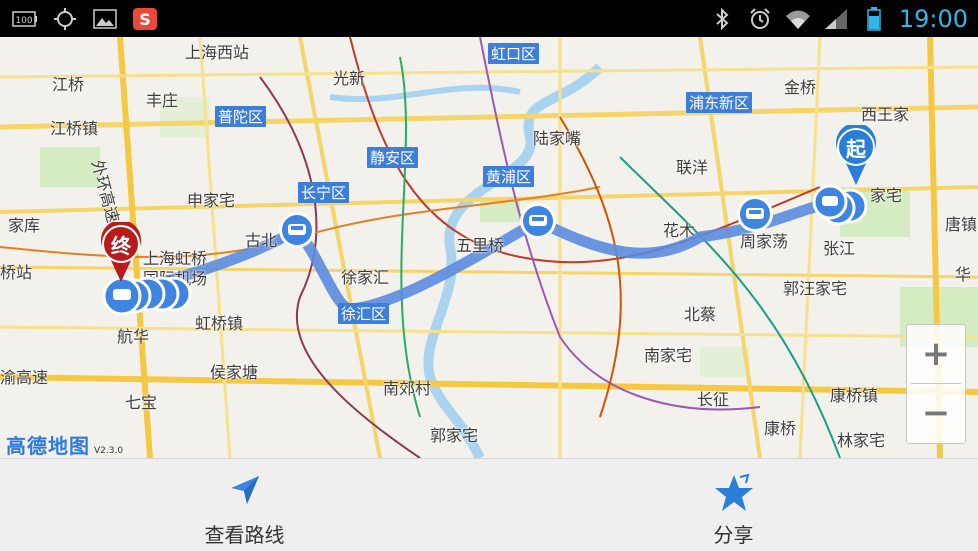 The width and height of the screenshot is (978, 551). Describe the element at coordinates (454, 435) in the screenshot. I see `map-label: 郭家宅` at that location.